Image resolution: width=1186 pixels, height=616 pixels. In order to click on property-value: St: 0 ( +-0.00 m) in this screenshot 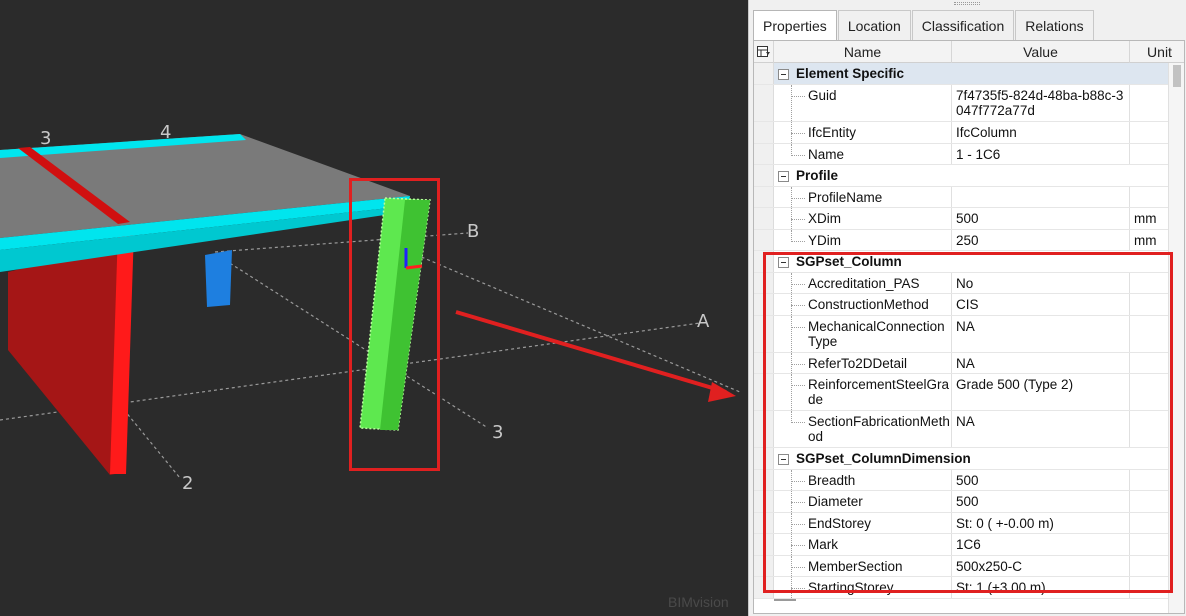, I will do `click(1005, 523)`.